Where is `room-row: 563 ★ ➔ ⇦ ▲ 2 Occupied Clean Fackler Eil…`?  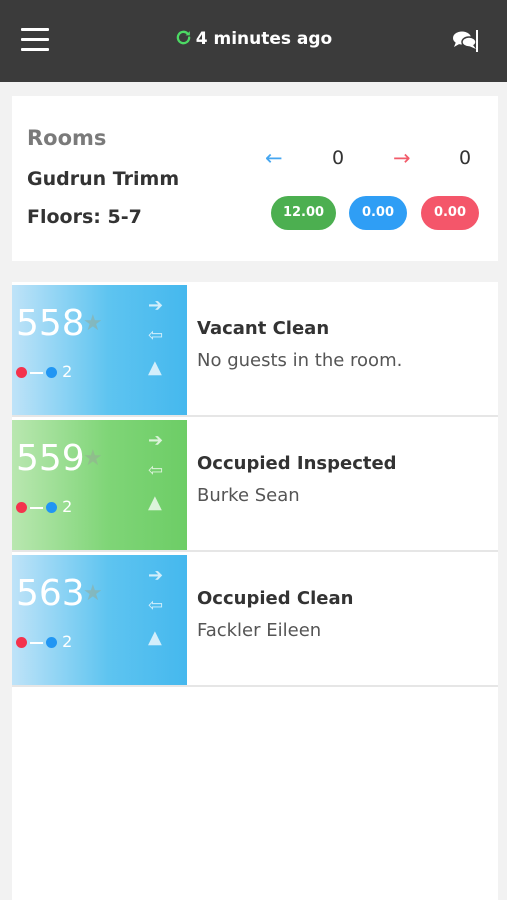
room-row: 563 ★ ➔ ⇦ ▲ 2 Occupied Clean Fackler Eil… is located at coordinates (255, 619).